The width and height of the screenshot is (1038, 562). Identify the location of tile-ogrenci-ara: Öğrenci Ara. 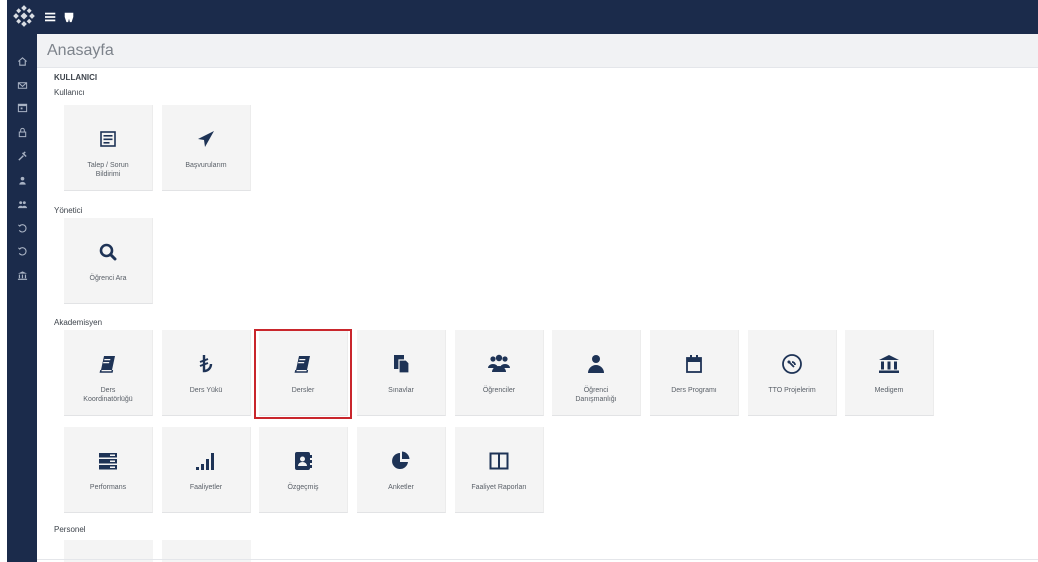
(108, 261).